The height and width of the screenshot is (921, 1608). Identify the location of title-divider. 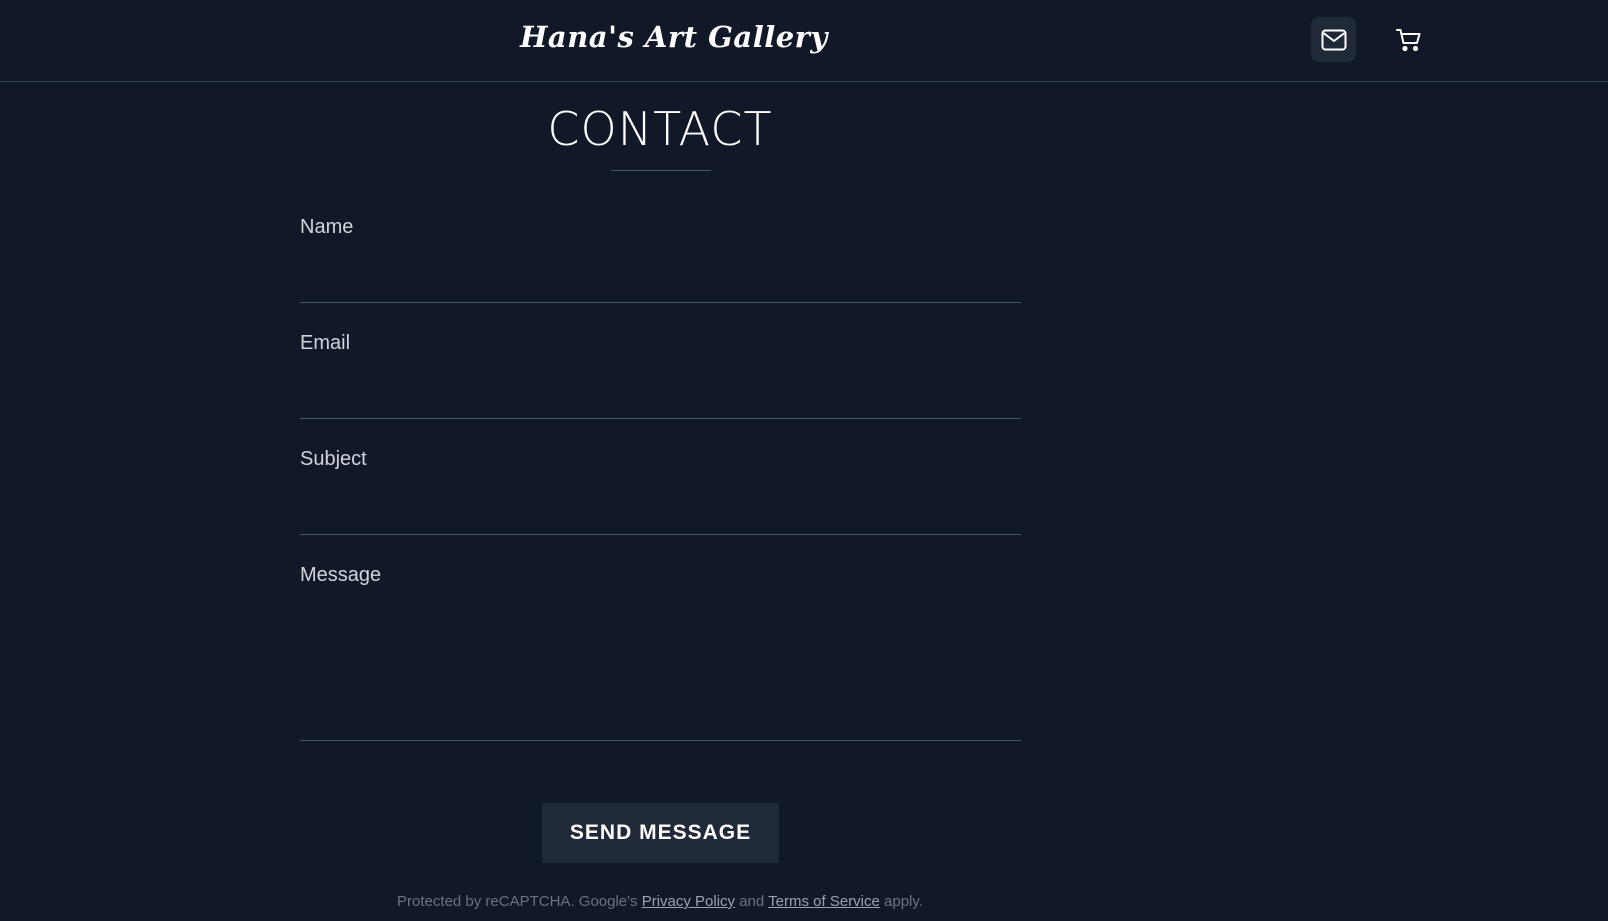
(661, 170).